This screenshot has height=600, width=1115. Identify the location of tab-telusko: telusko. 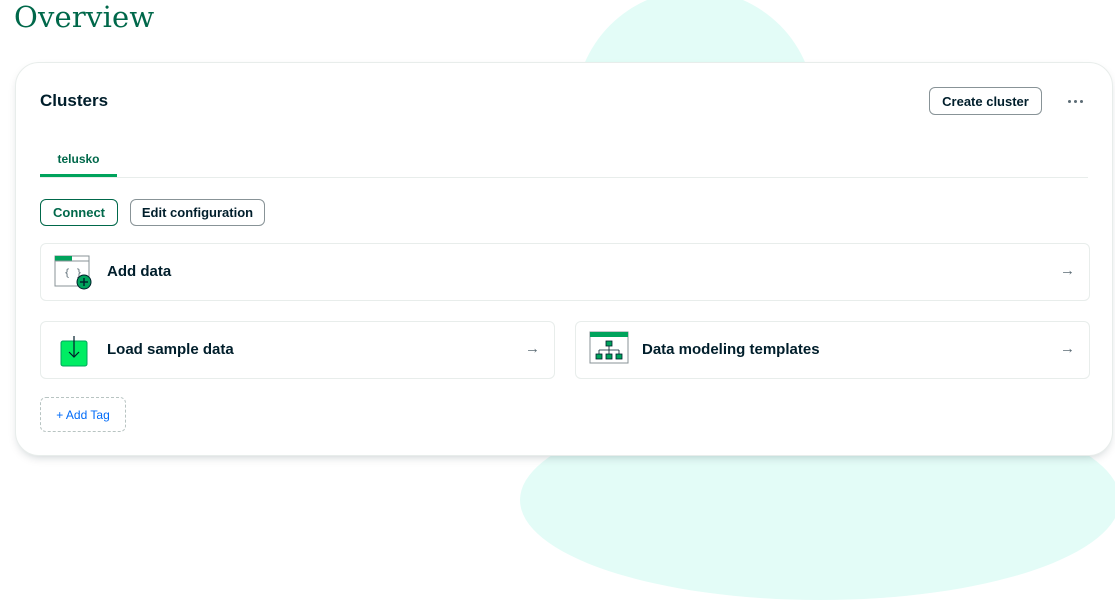
(78, 160).